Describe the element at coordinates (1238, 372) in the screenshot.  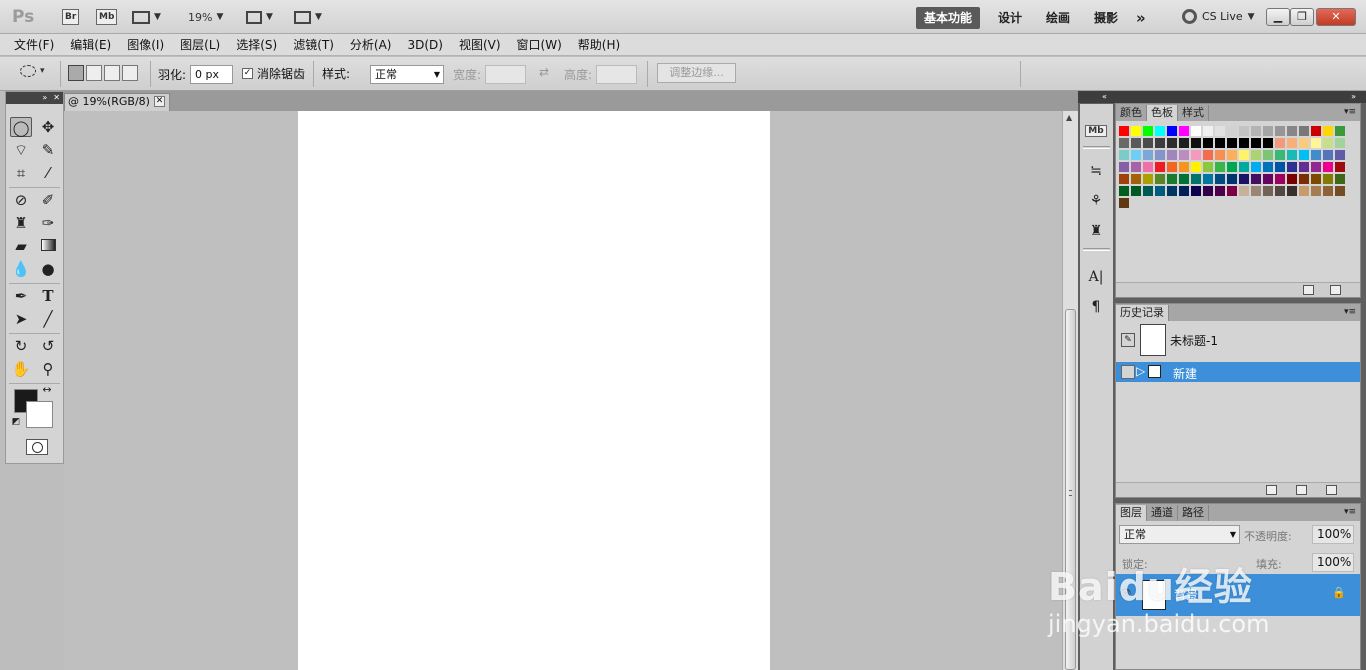
I see `history-state-row: ▷ 新建` at that location.